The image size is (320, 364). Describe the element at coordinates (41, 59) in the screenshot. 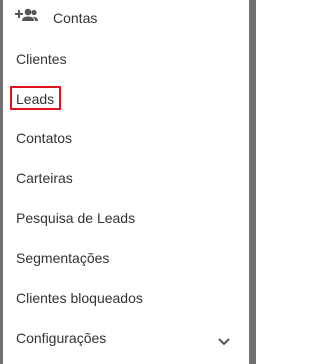

I see `menu-item-label: Clientes` at that location.